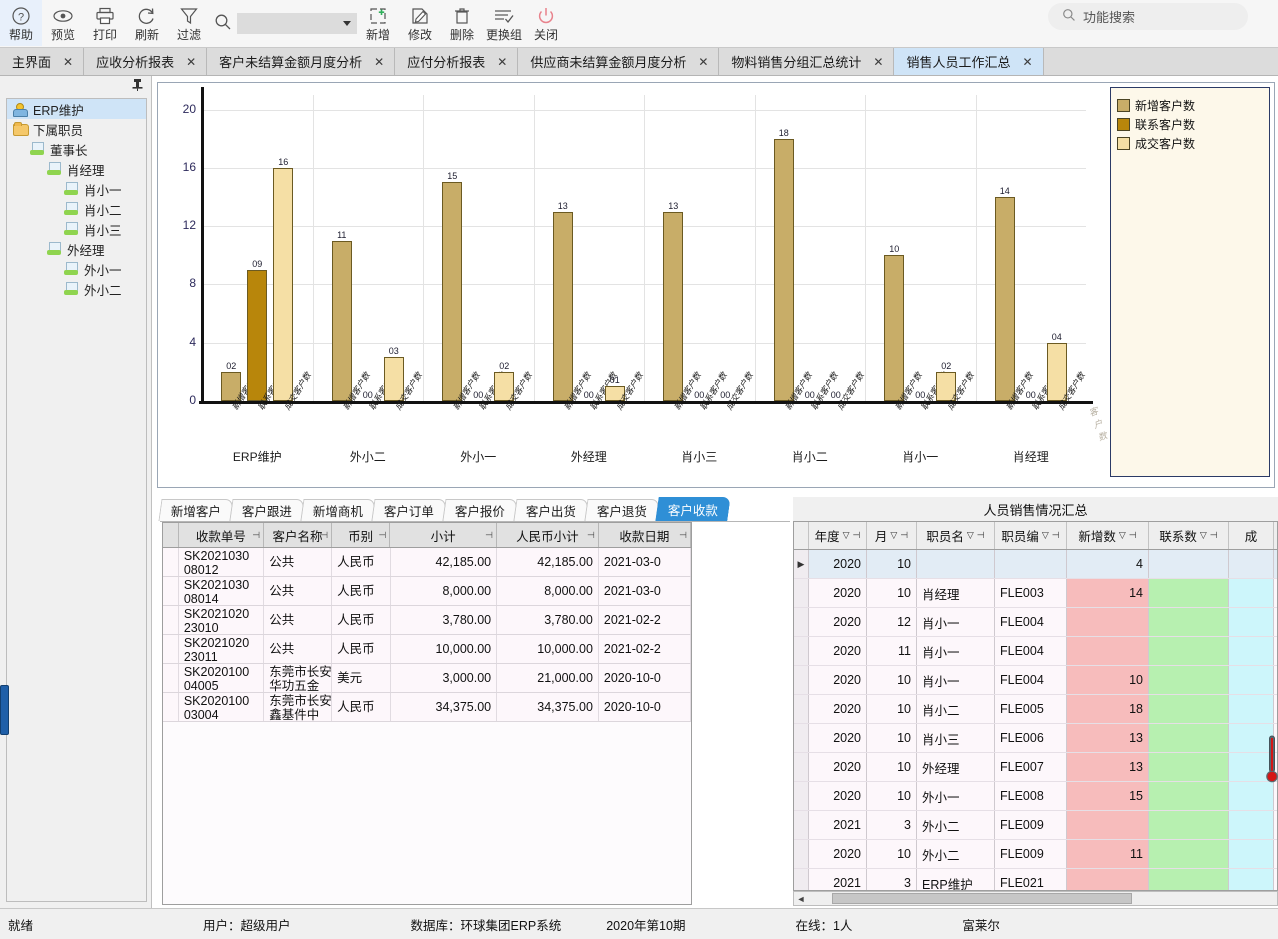 This screenshot has height=939, width=1278. Describe the element at coordinates (838, 535) in the screenshot. I see `personnel-col-header-年度: 年度 ▽ ⊣` at that location.